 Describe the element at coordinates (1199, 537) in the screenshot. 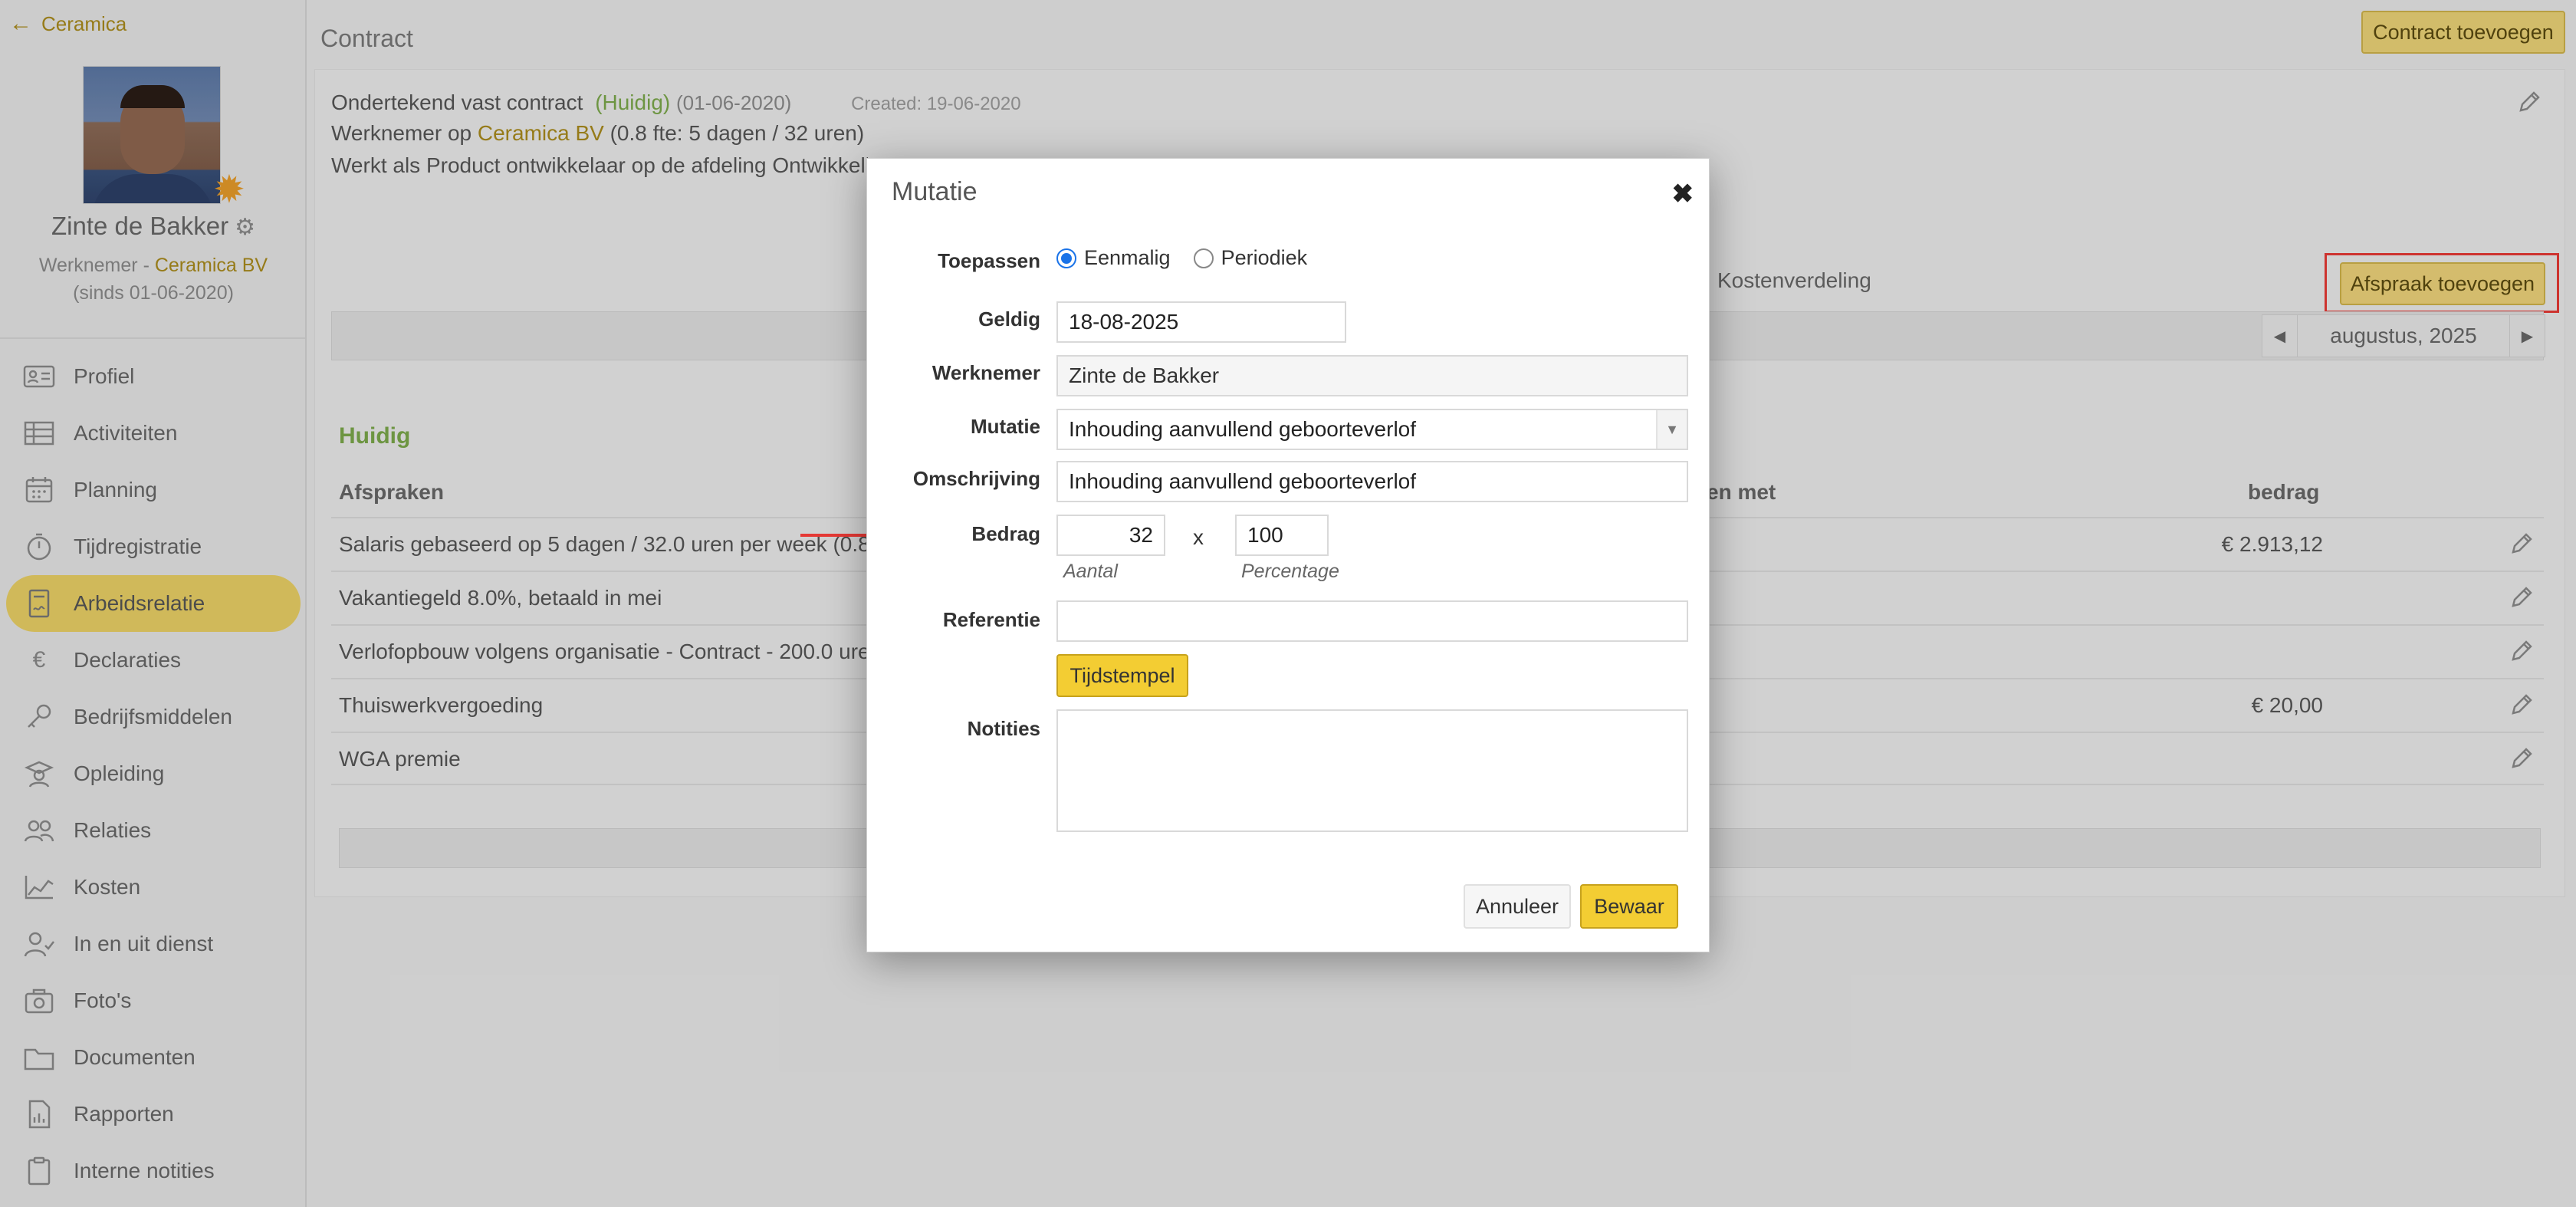

I see `multiply-sign: x` at that location.